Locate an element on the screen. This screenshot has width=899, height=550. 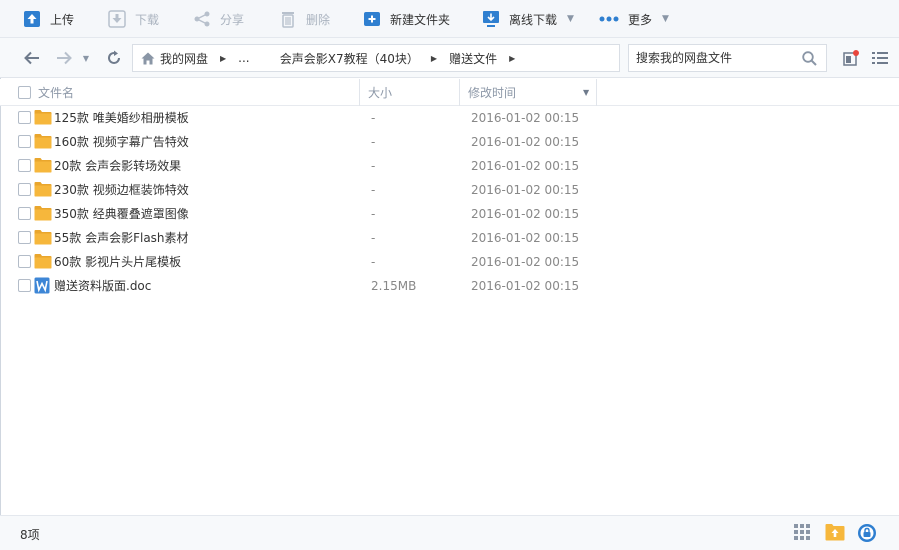
table-row: 60款 影视片头片尾模板 - 2016-01-02 00:15 is located at coordinates (449, 262).